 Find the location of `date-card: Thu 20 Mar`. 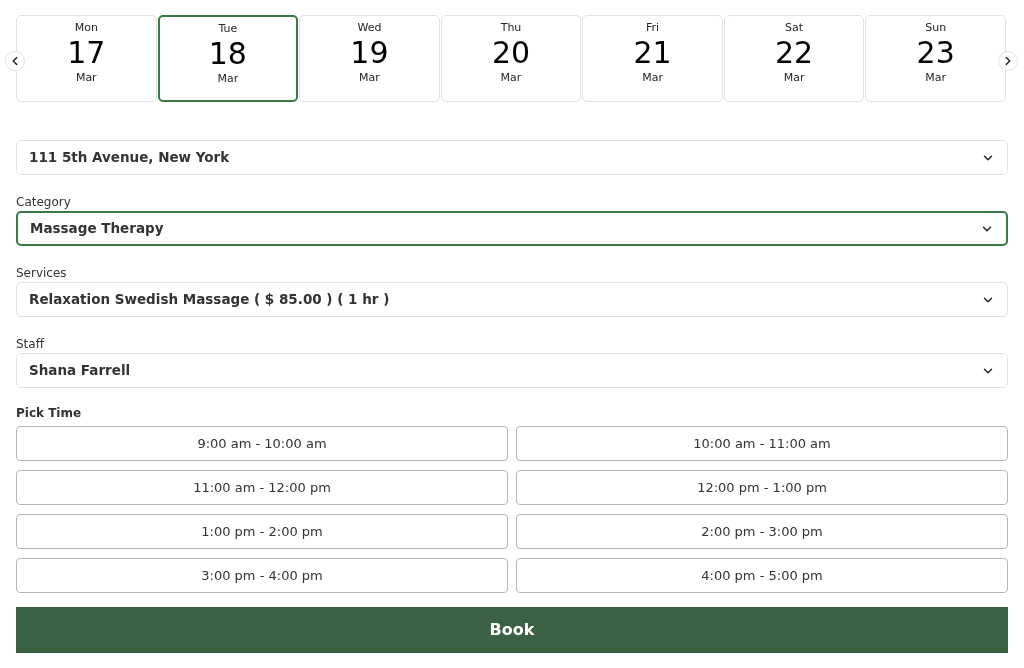

date-card: Thu 20 Mar is located at coordinates (511, 58).